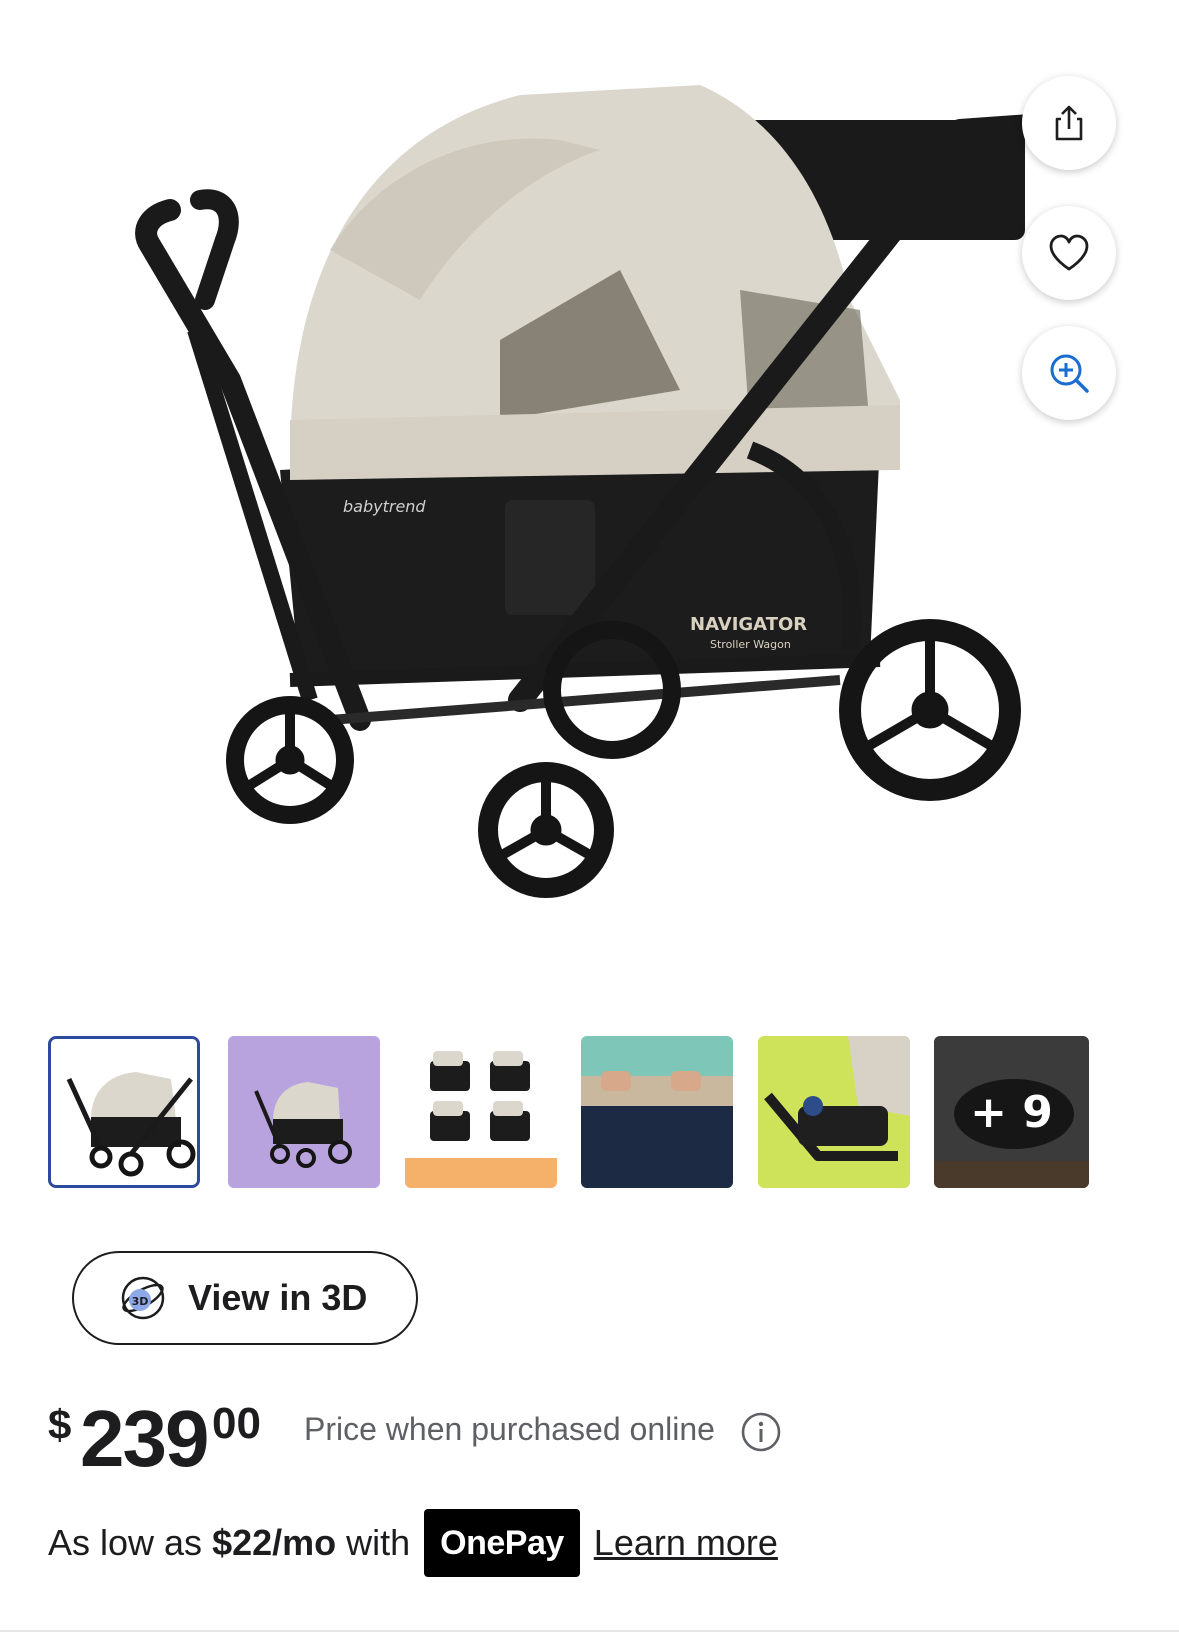 Image resolution: width=1179 pixels, height=1641 pixels. Describe the element at coordinates (60, 1424) in the screenshot. I see `price-currency: $` at that location.